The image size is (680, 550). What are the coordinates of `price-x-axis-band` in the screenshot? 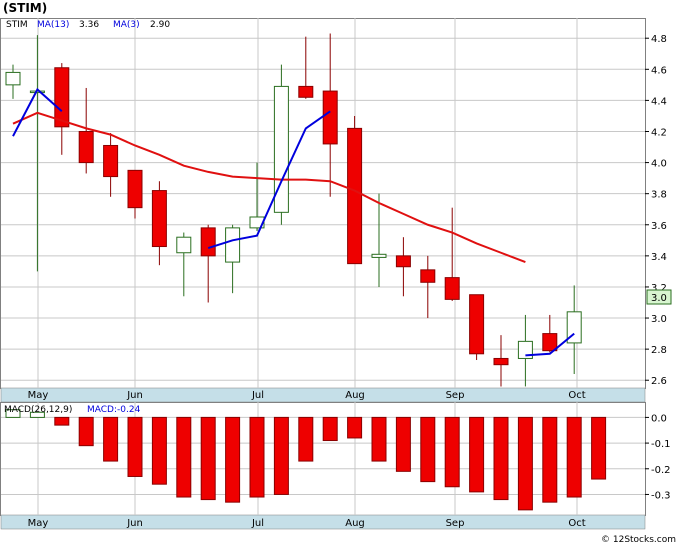 It's located at (323, 395).